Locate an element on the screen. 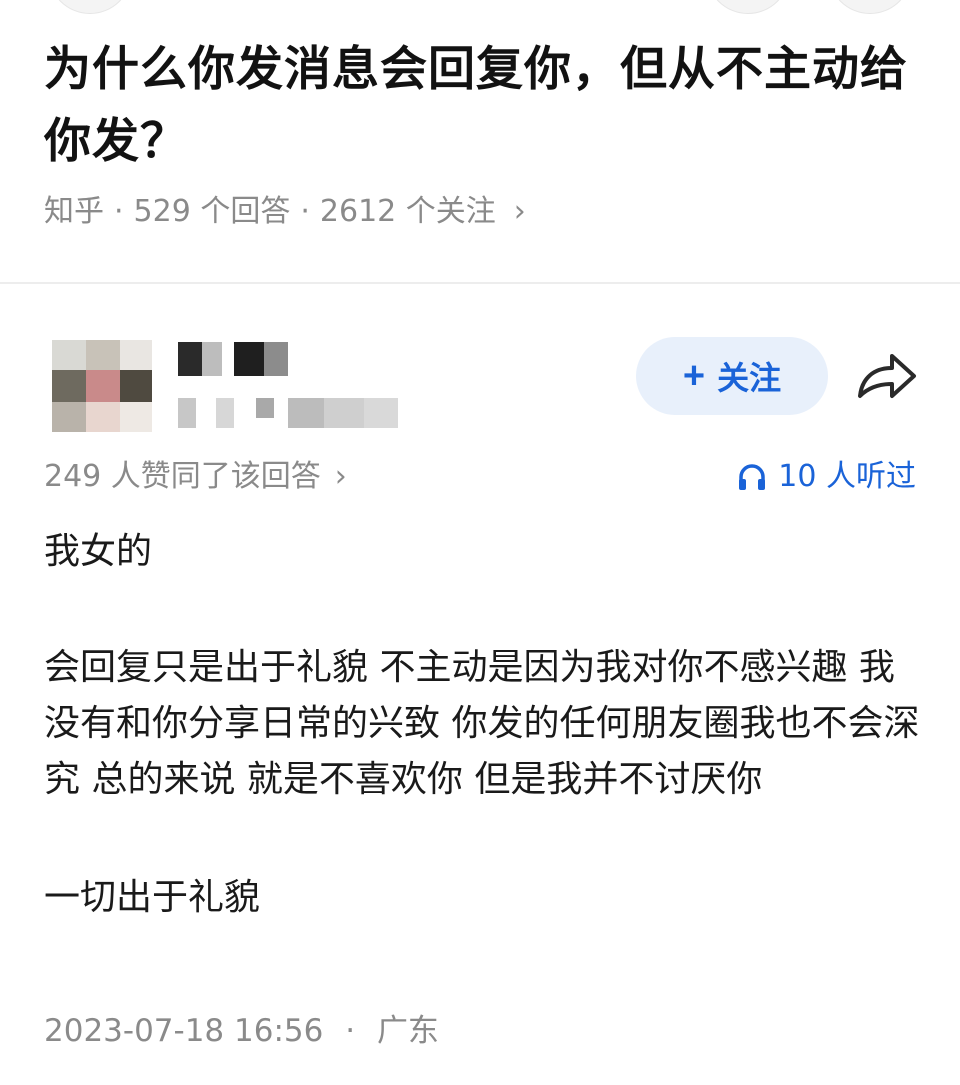 The width and height of the screenshot is (960, 1085). follow-button: + 关注 is located at coordinates (732, 376).